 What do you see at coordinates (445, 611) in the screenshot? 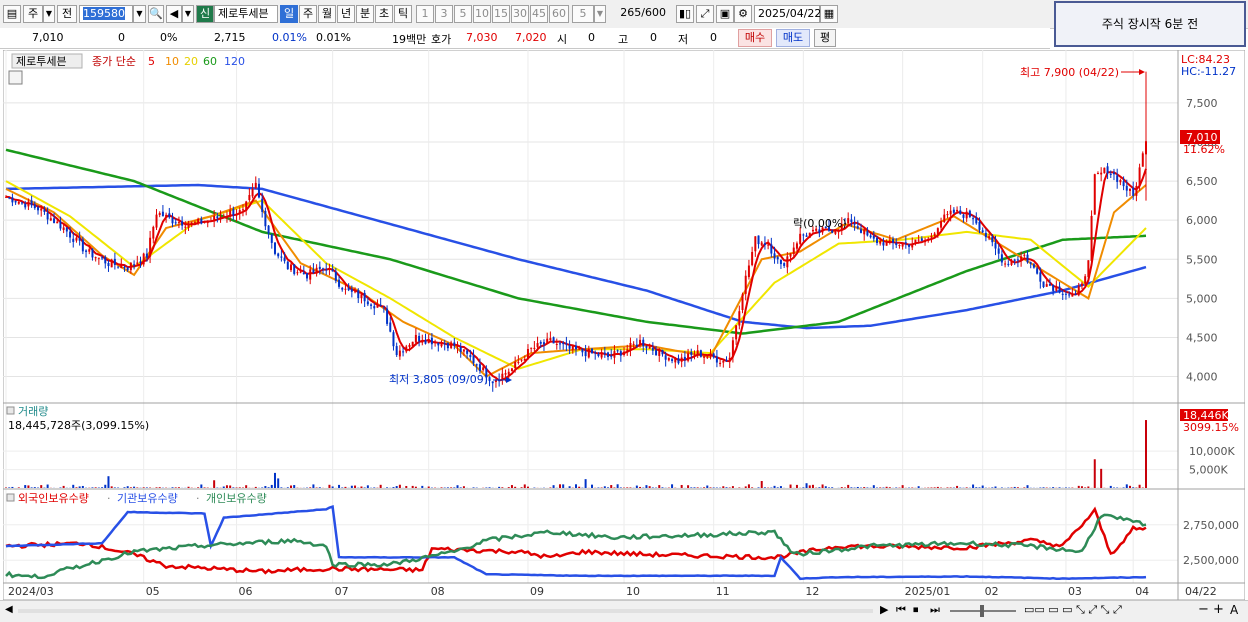
I see `scrollbar-track` at bounding box center [445, 611].